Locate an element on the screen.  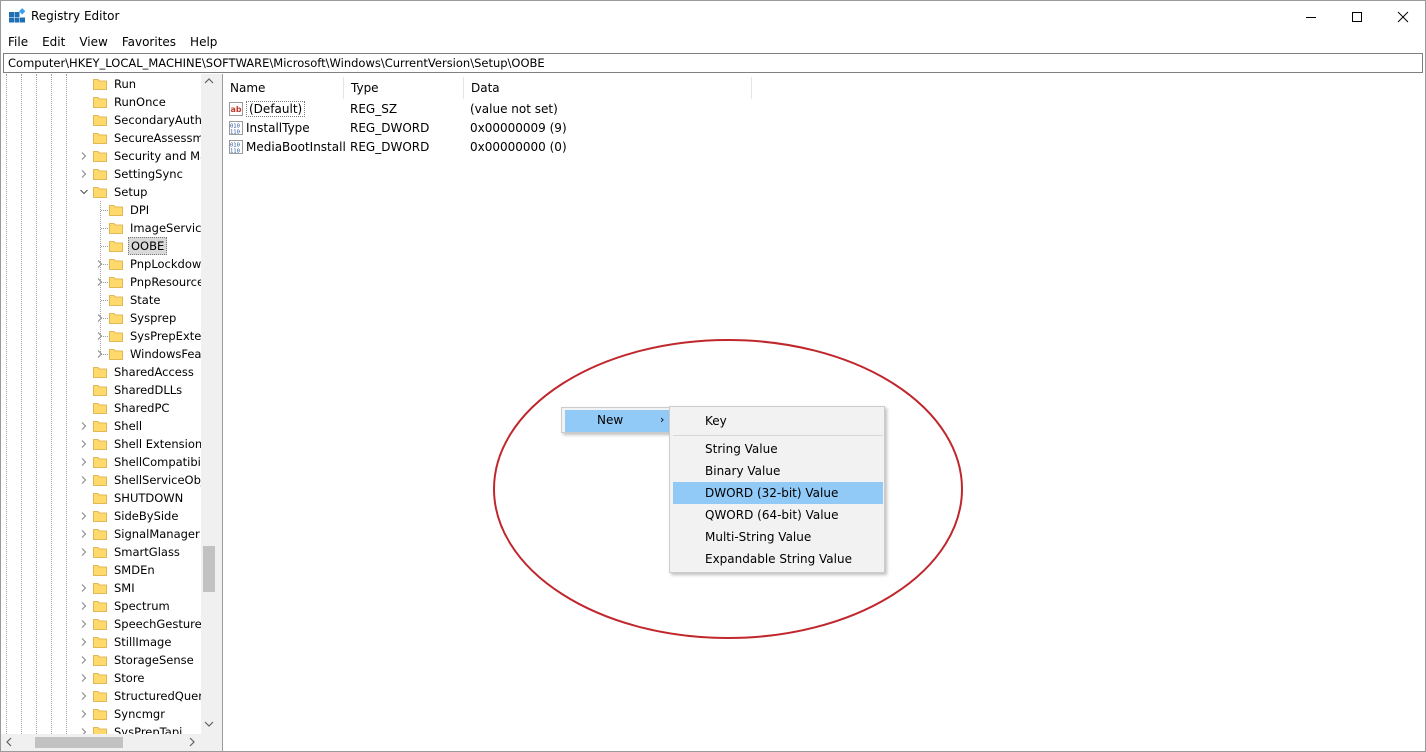
window-title: Registry Editor is located at coordinates (75, 16).